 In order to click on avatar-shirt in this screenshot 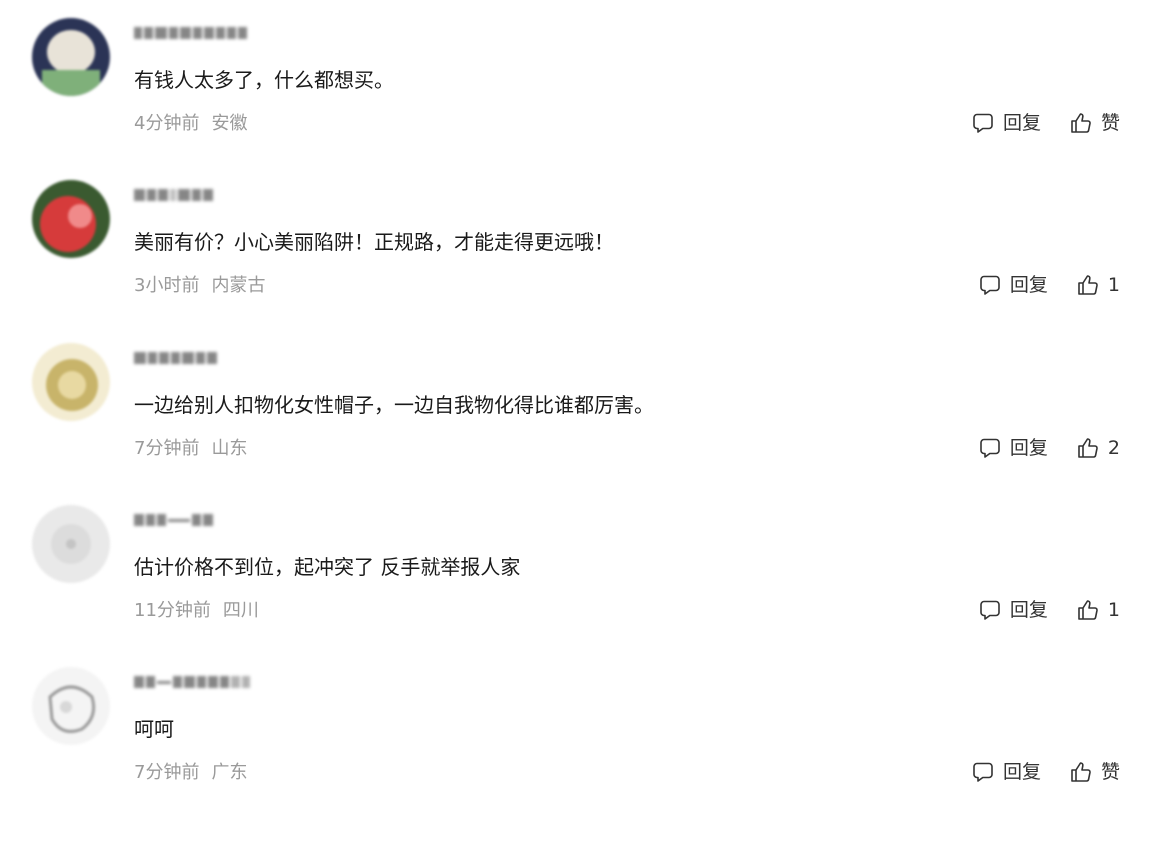, I will do `click(71, 83)`.